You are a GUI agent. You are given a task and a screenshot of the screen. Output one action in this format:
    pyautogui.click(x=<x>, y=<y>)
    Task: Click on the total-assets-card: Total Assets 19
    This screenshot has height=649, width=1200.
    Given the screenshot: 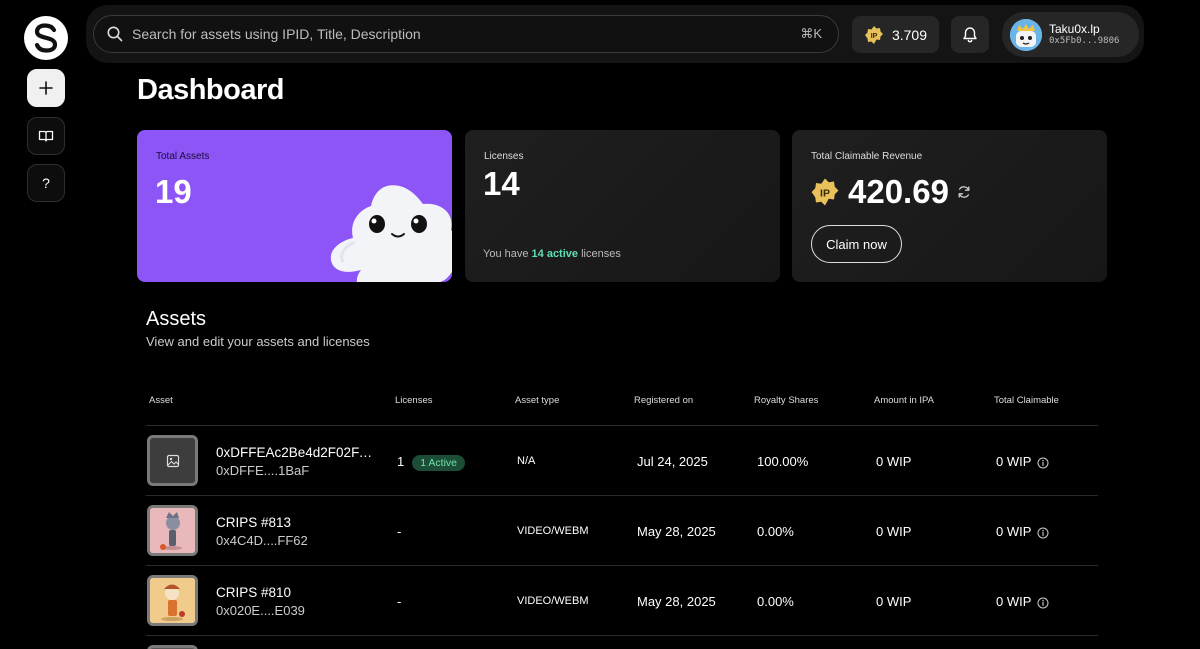 What is the action you would take?
    pyautogui.click(x=294, y=206)
    